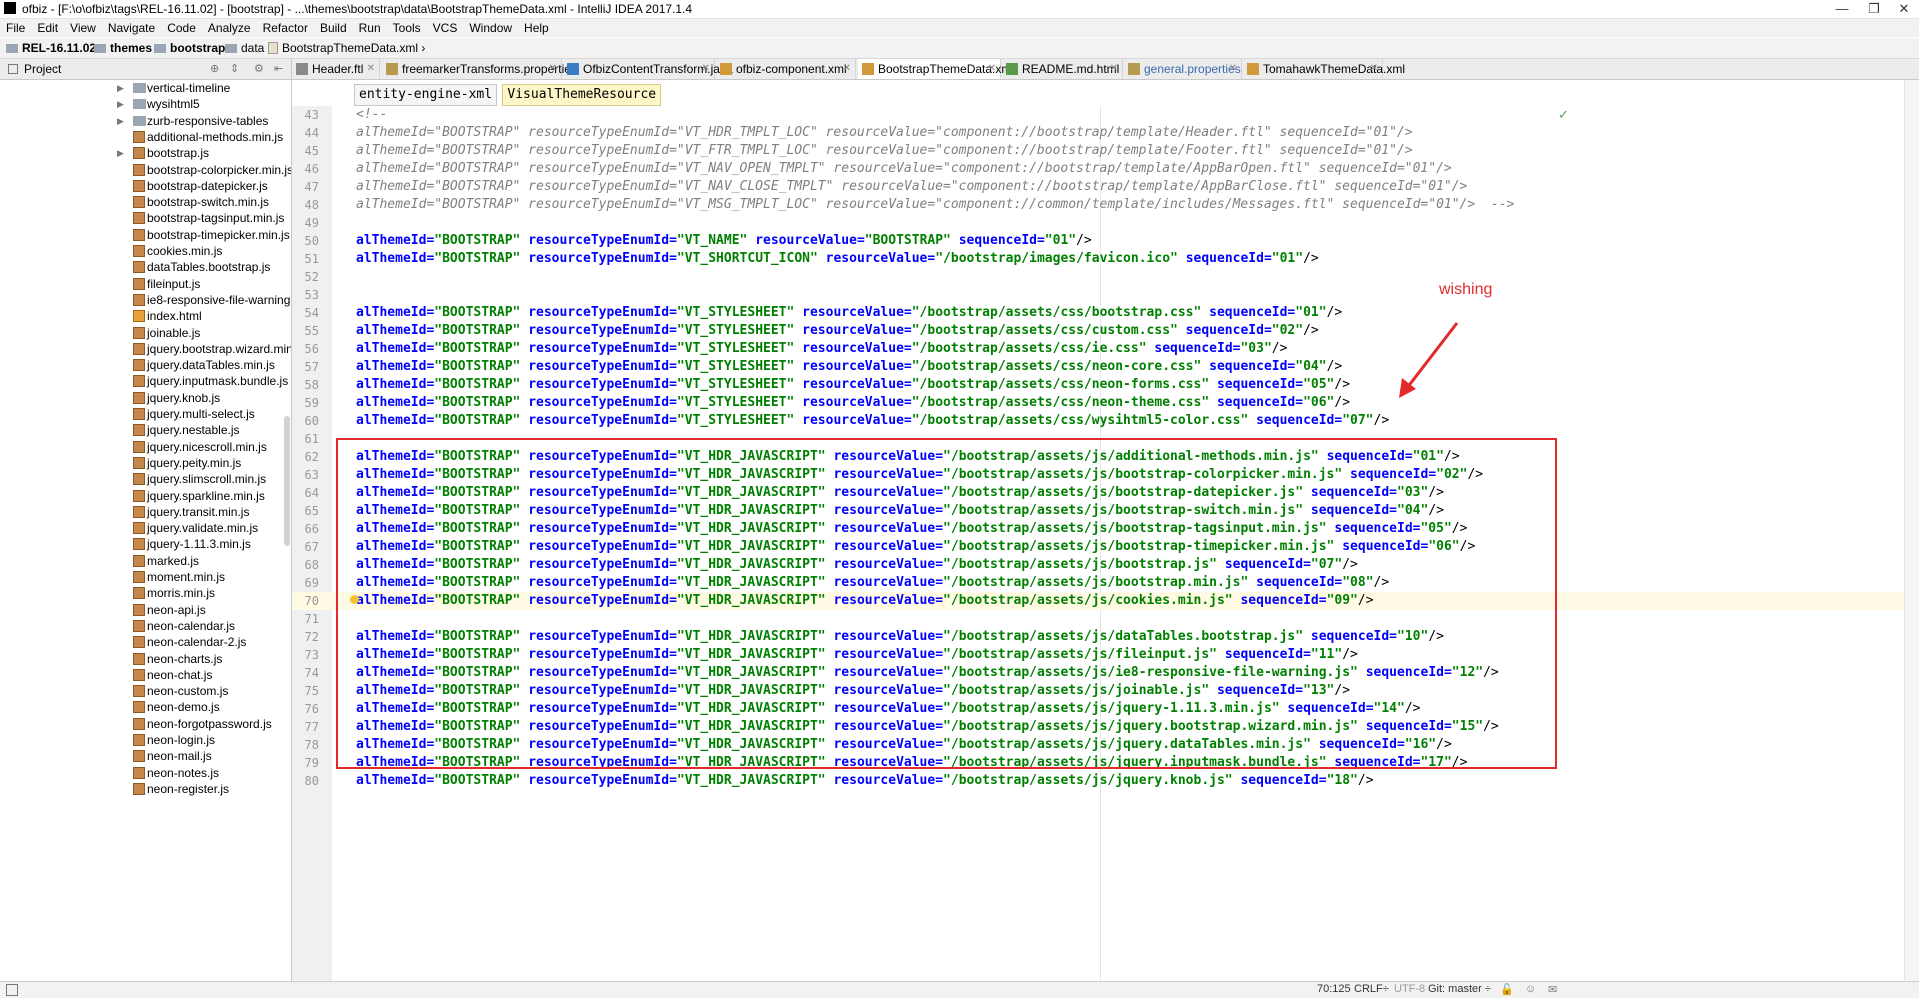 This screenshot has height=998, width=1919. Describe the element at coordinates (1409, 989) in the screenshot. I see `file-encoding: UTF-8` at that location.